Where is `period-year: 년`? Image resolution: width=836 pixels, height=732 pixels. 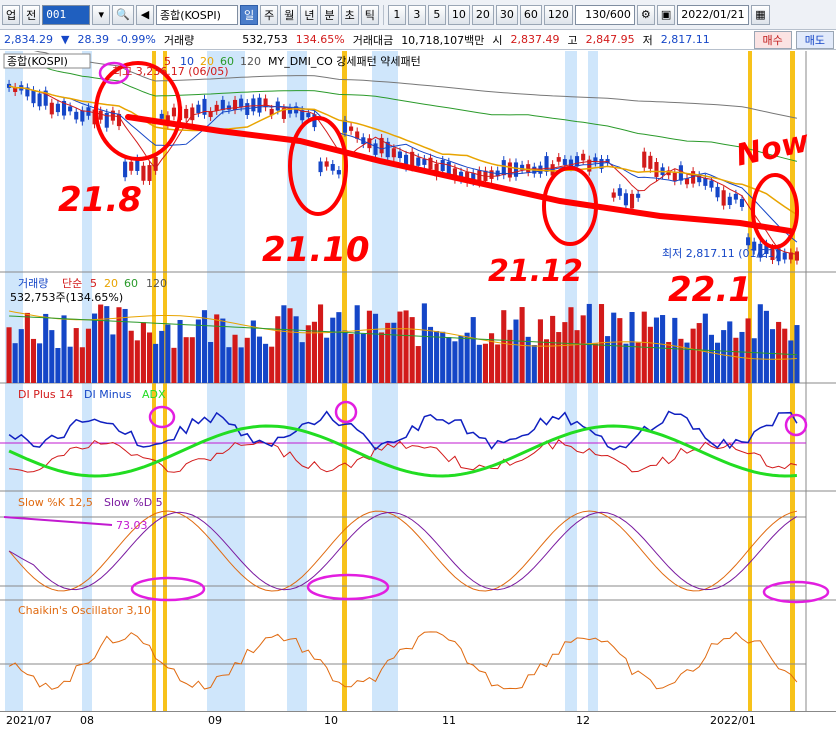 period-year: 년 is located at coordinates (309, 14).